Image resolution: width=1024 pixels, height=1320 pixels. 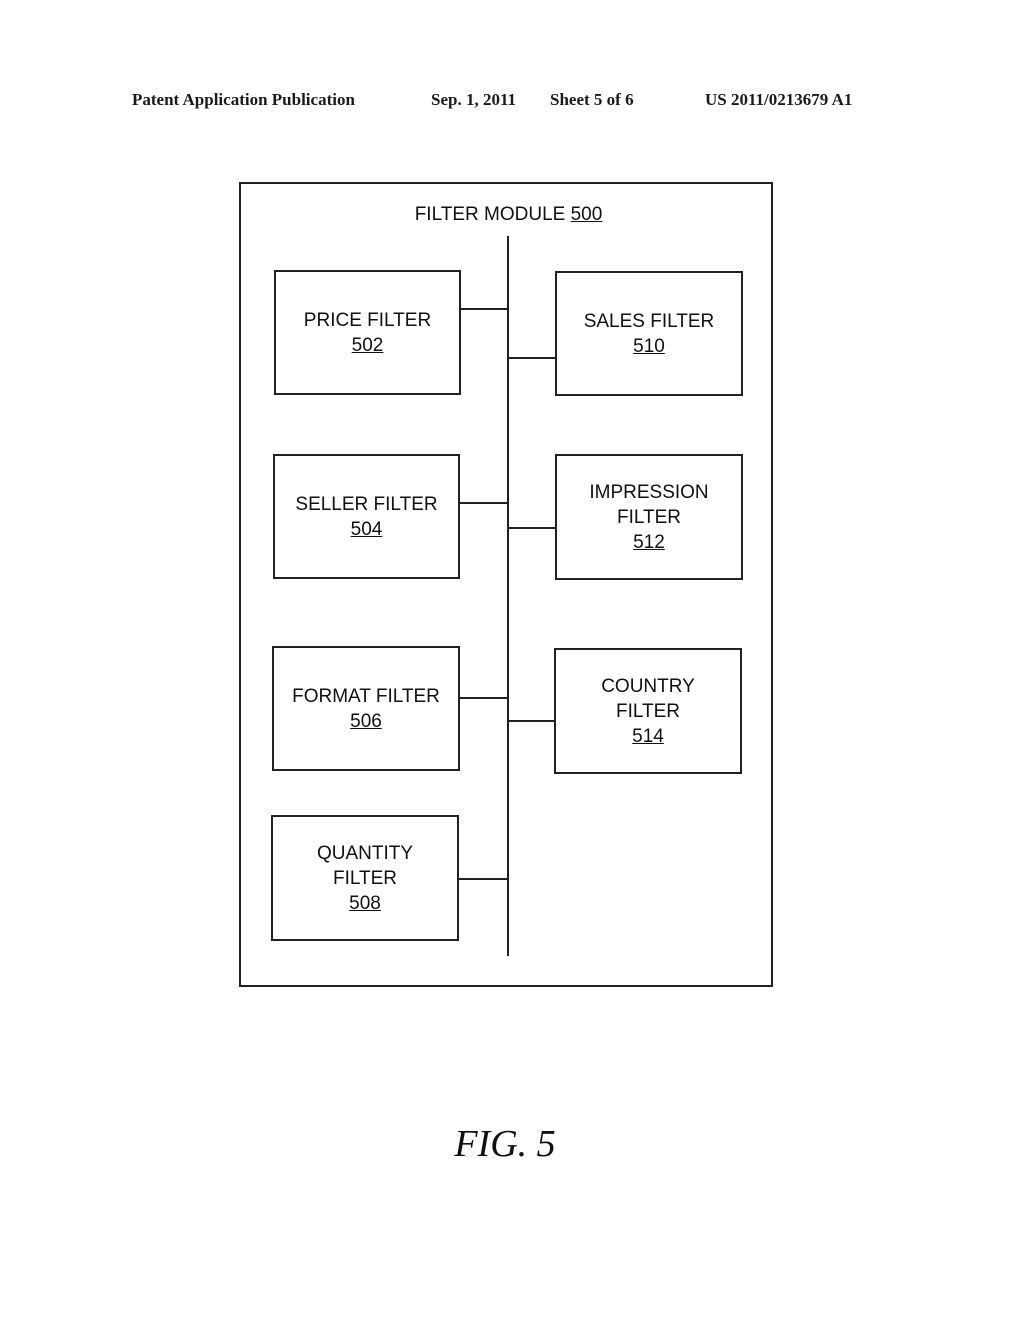 I want to click on header-sheet: Sheet 5 of 6, so click(x=592, y=99).